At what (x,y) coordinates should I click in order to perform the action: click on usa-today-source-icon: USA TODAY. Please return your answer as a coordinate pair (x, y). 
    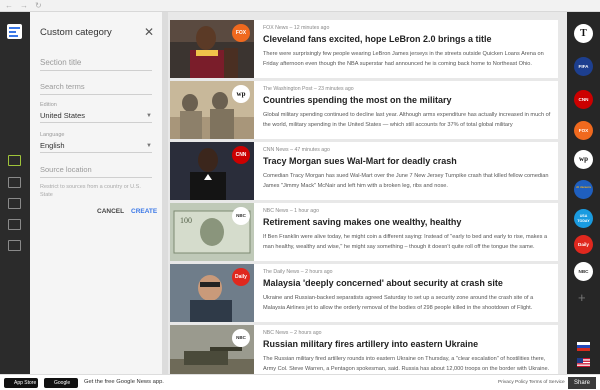
    Looking at the image, I should click on (583, 218).